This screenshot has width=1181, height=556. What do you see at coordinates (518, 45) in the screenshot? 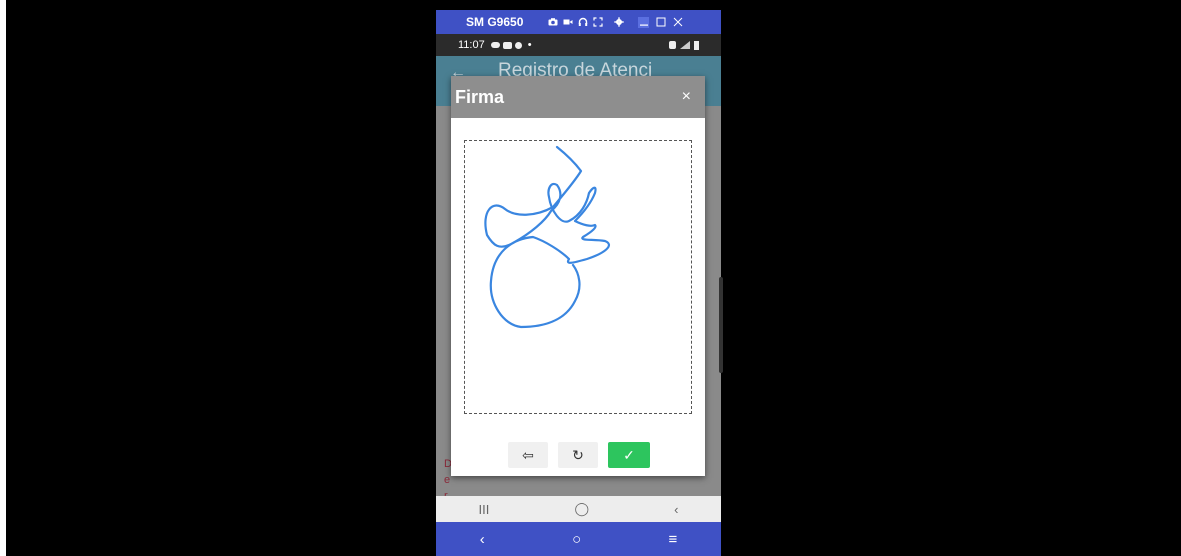
I see `chat-icon` at bounding box center [518, 45].